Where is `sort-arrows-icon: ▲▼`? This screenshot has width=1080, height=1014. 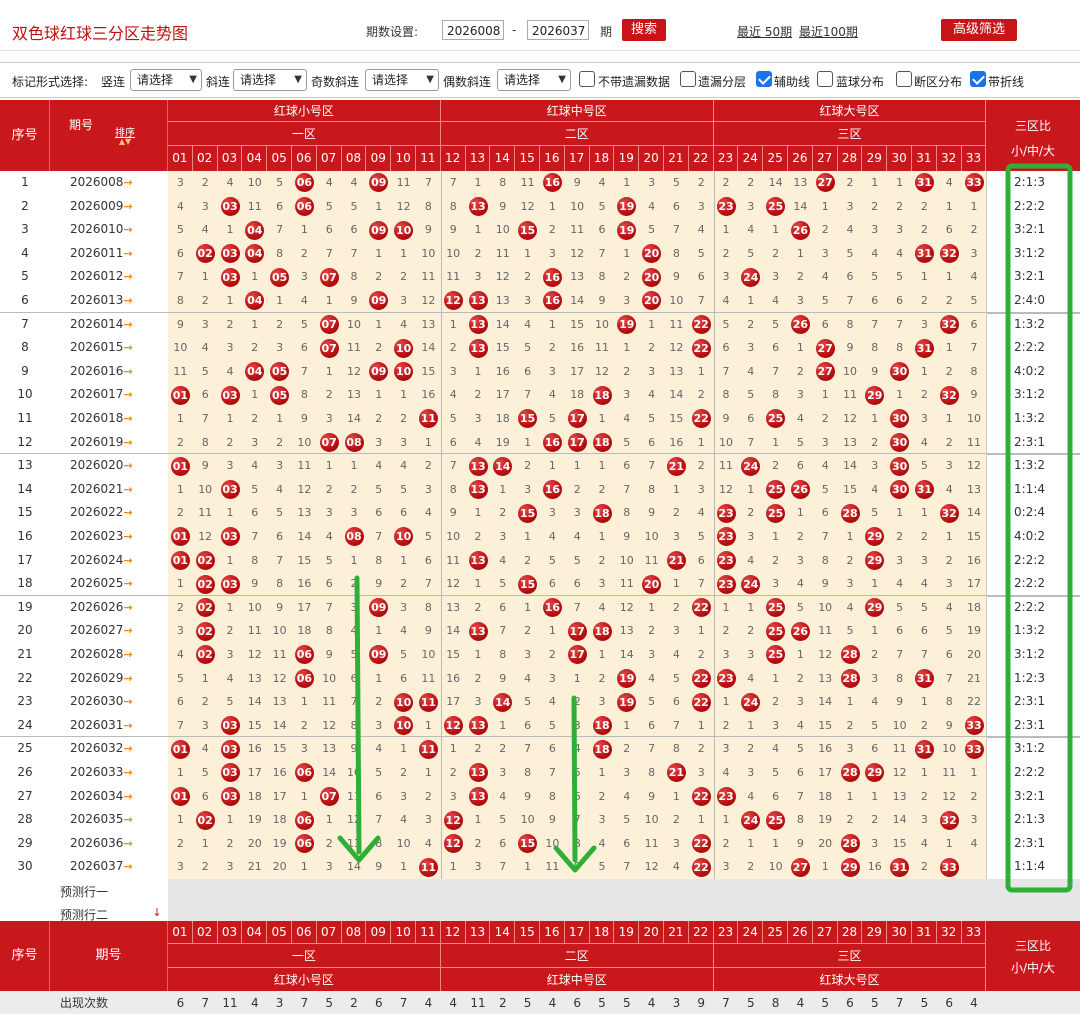 sort-arrows-icon: ▲▼ is located at coordinates (125, 143).